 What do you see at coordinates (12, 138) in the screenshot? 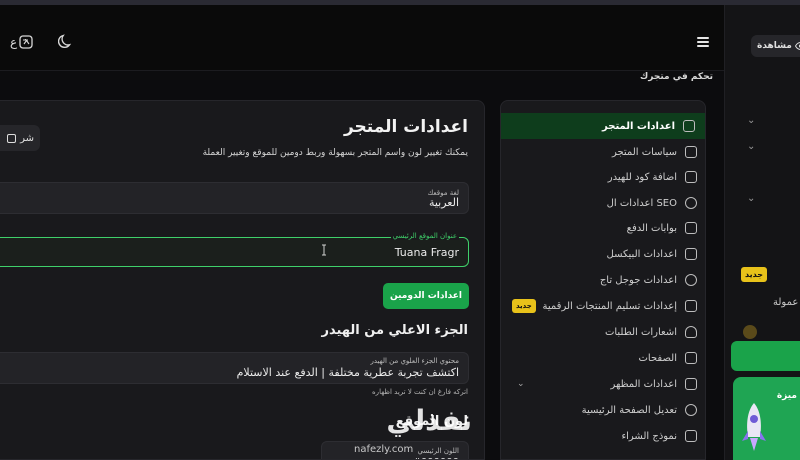
I see `play-icon` at bounding box center [12, 138].